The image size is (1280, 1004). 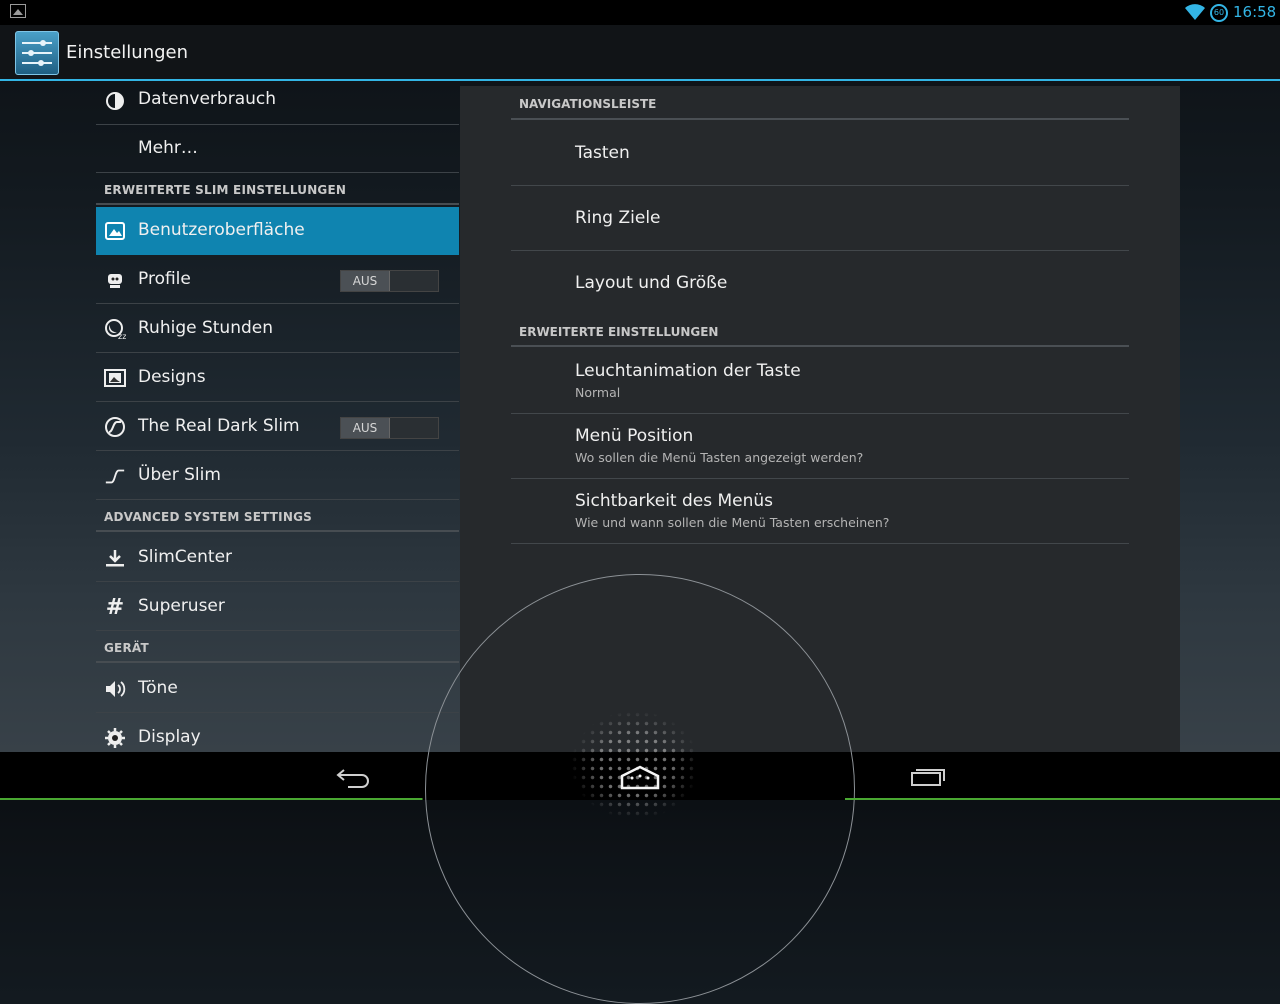 I want to click on list-item-label: Profile, so click(x=164, y=279).